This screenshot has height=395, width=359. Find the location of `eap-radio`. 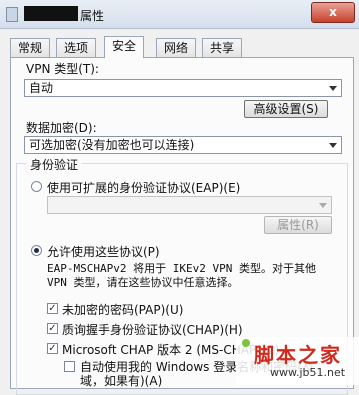

eap-radio is located at coordinates (36, 186).